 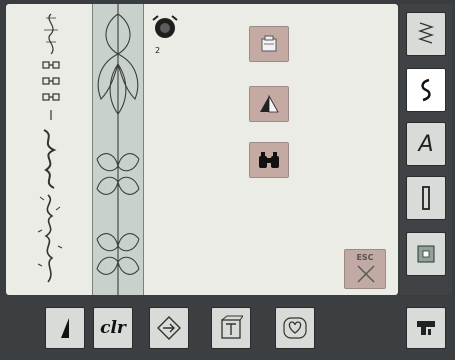 I want to click on heart-icon, so click(x=295, y=328).